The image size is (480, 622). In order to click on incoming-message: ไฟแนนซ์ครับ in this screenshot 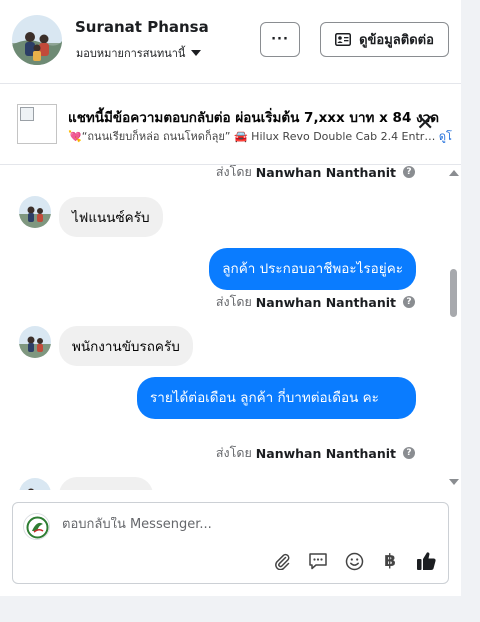, I will do `click(111, 217)`.